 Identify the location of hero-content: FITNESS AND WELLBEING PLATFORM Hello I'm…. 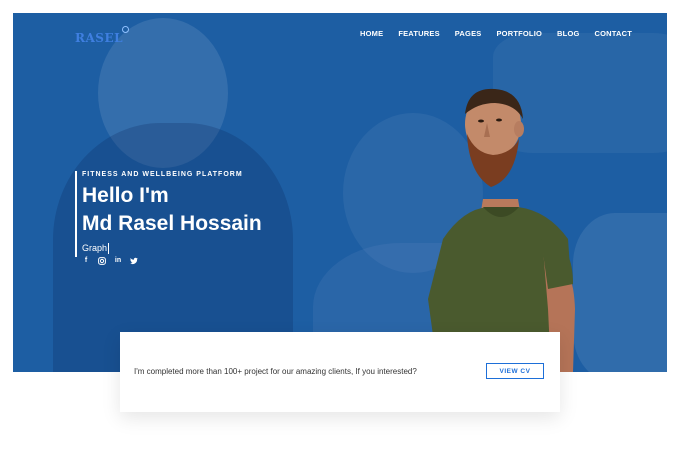
(168, 218).